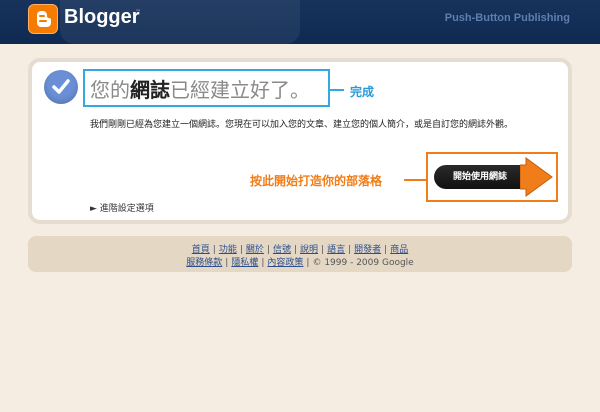 This screenshot has height=412, width=600. Describe the element at coordinates (228, 250) in the screenshot. I see `footer-link-features: 功能` at that location.